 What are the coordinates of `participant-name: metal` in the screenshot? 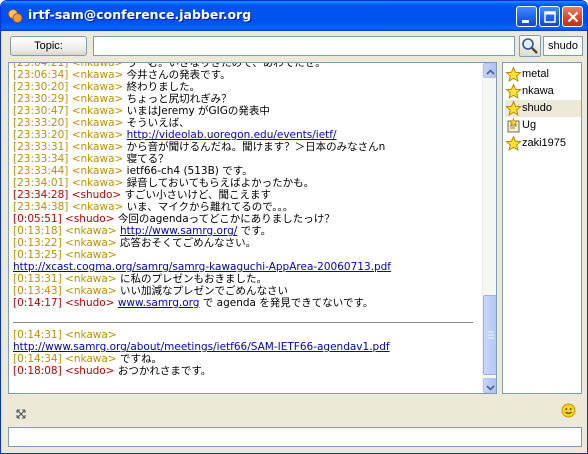 It's located at (535, 74).